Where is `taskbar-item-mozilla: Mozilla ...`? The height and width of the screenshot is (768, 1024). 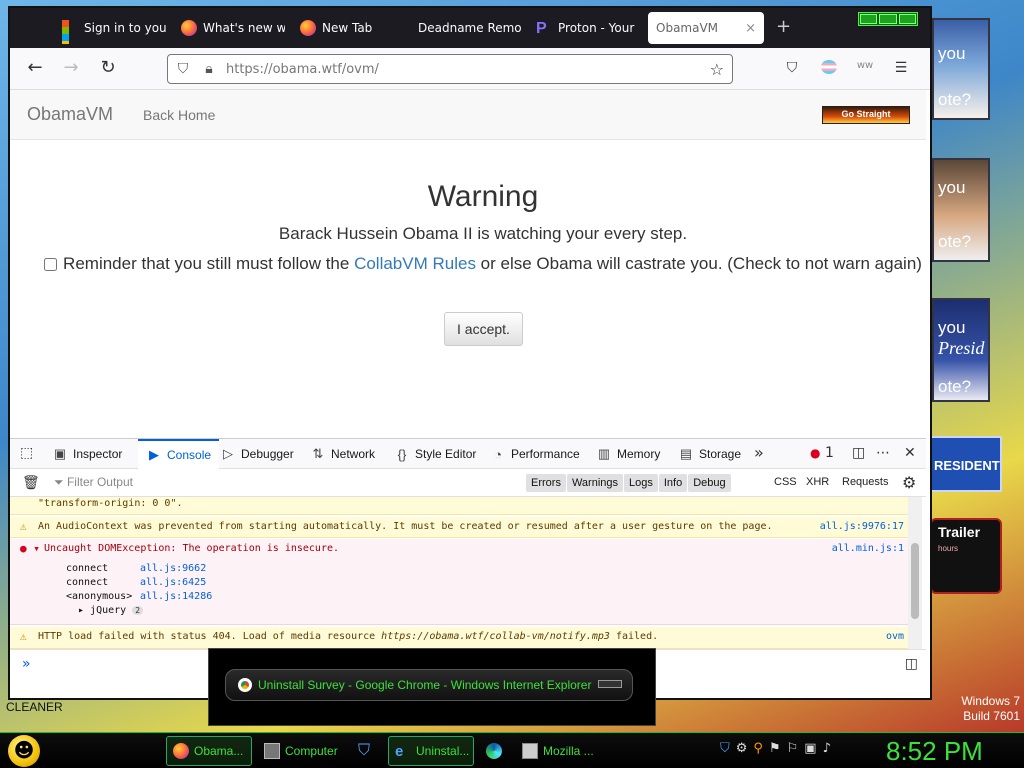
taskbar-item-mozilla: Mozilla ... is located at coordinates (562, 751).